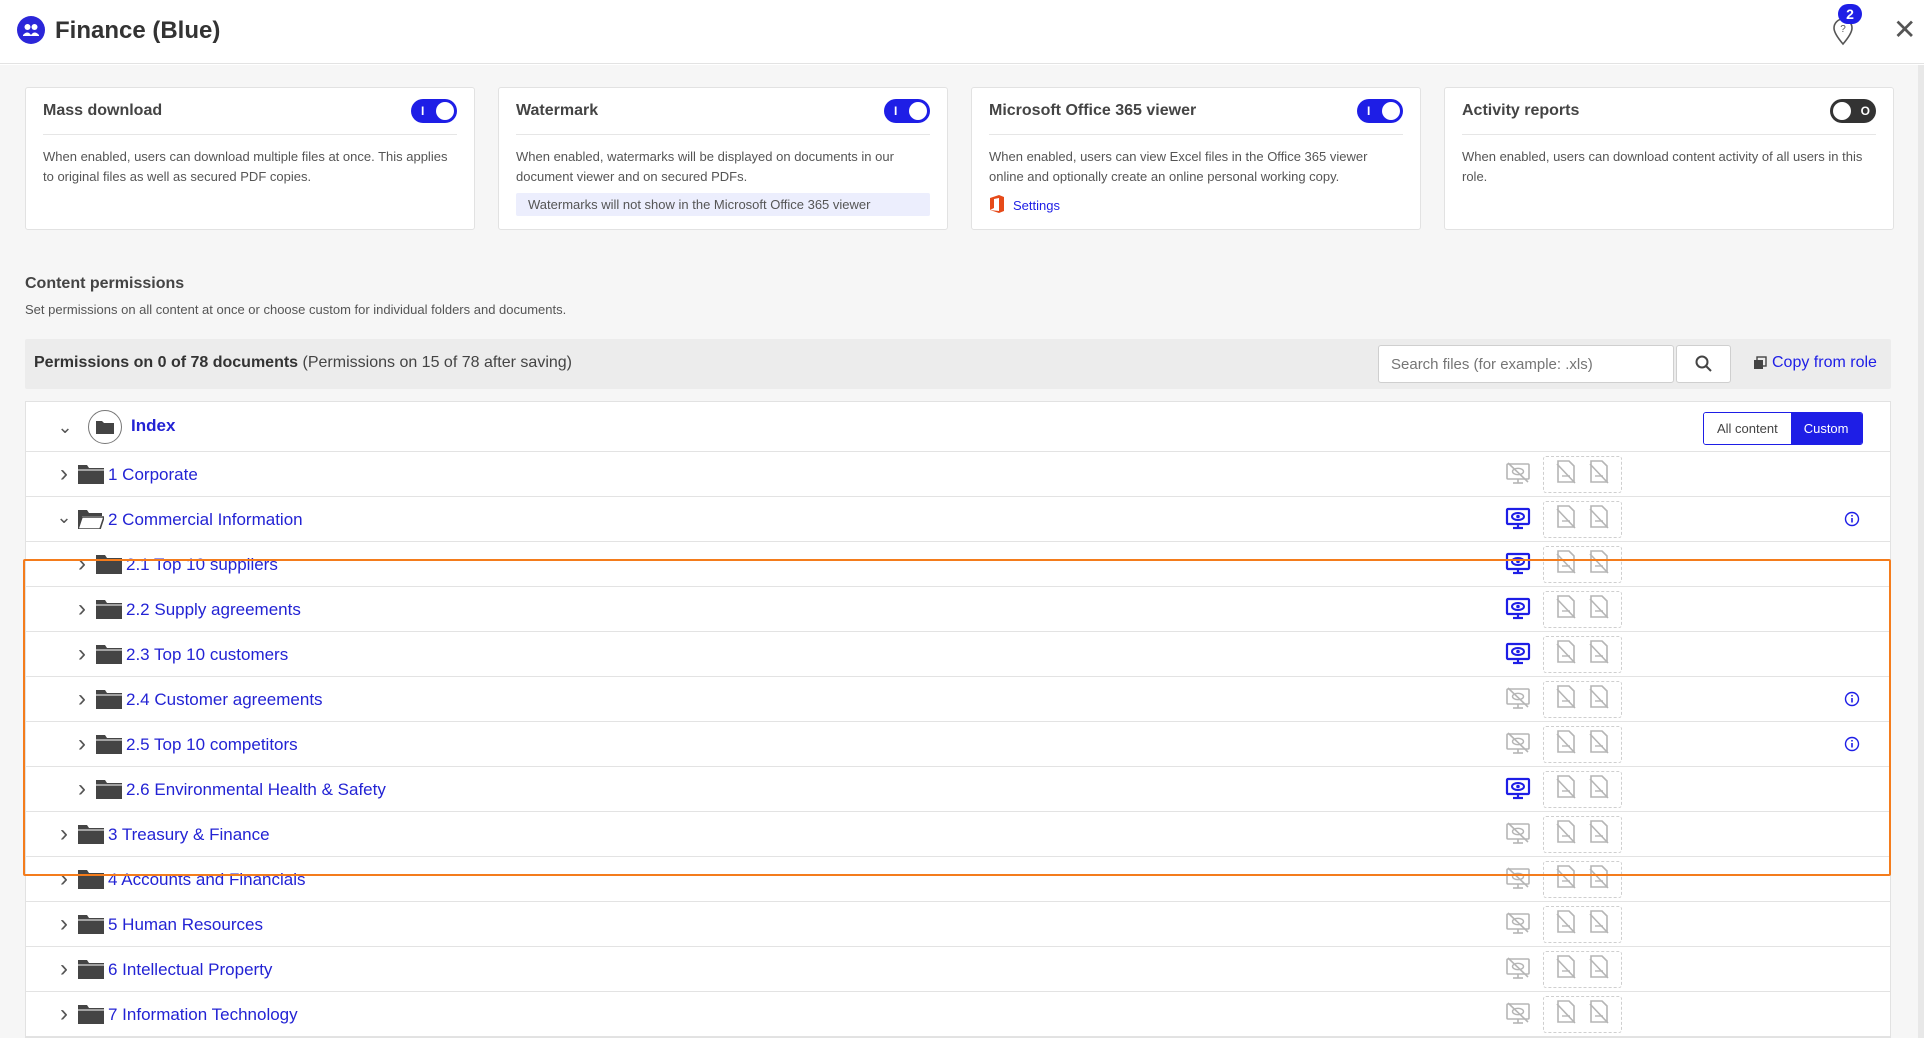  What do you see at coordinates (203, 1015) in the screenshot?
I see `tree-row-label: 7 Information Technology` at bounding box center [203, 1015].